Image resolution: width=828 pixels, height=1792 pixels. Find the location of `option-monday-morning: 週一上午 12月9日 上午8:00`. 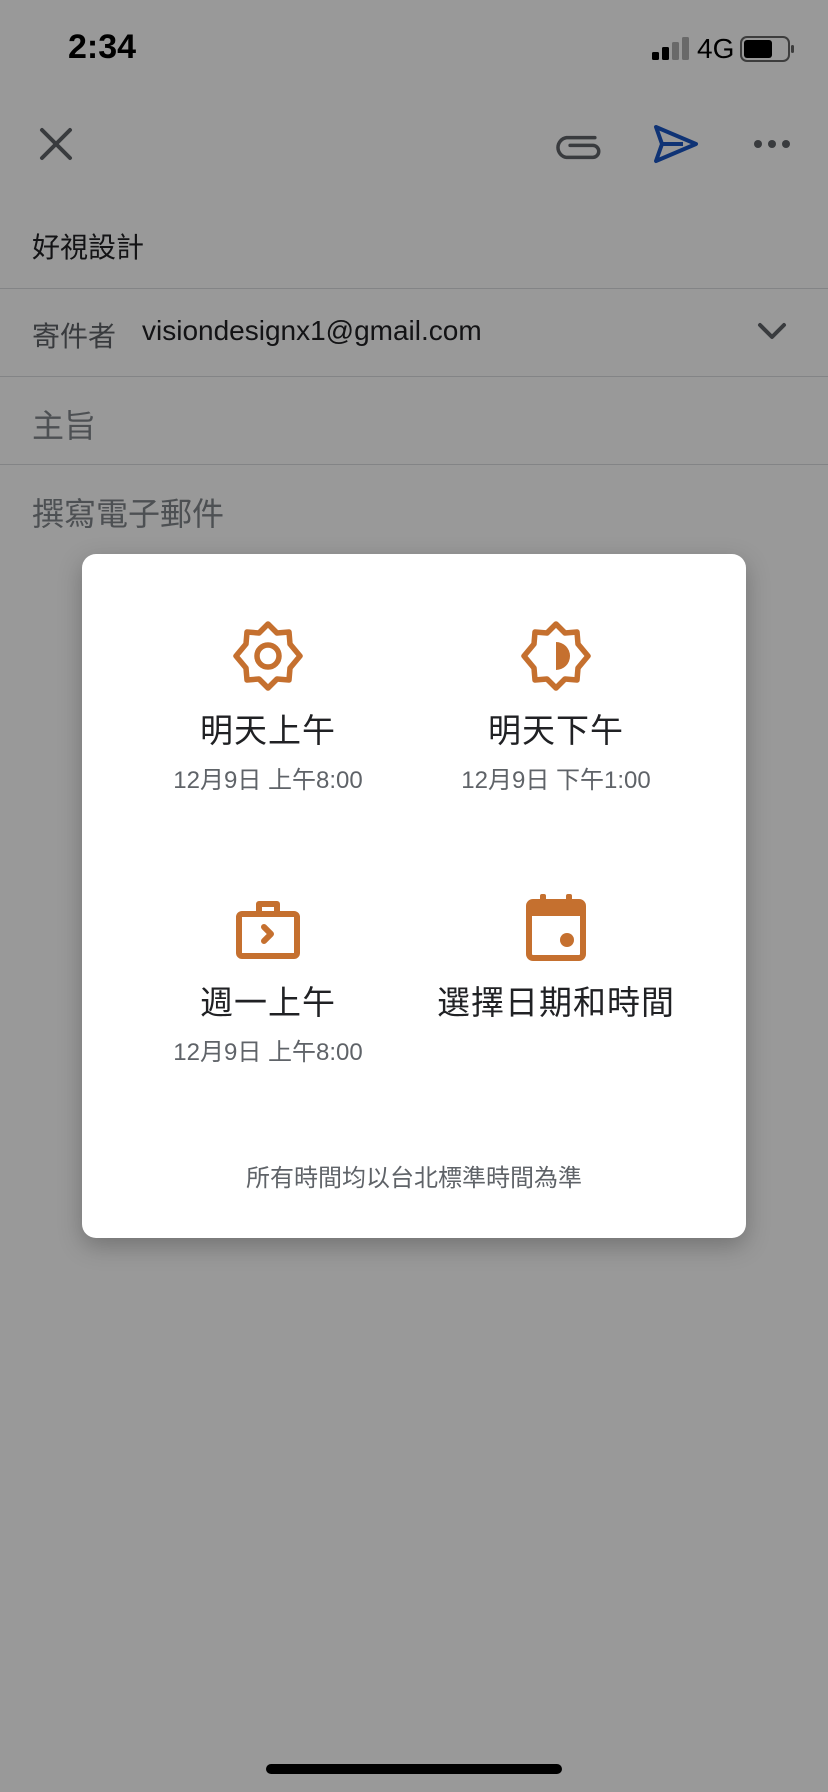

option-monday-morning: 週一上午 12月9日 上午8:00 is located at coordinates (268, 979).